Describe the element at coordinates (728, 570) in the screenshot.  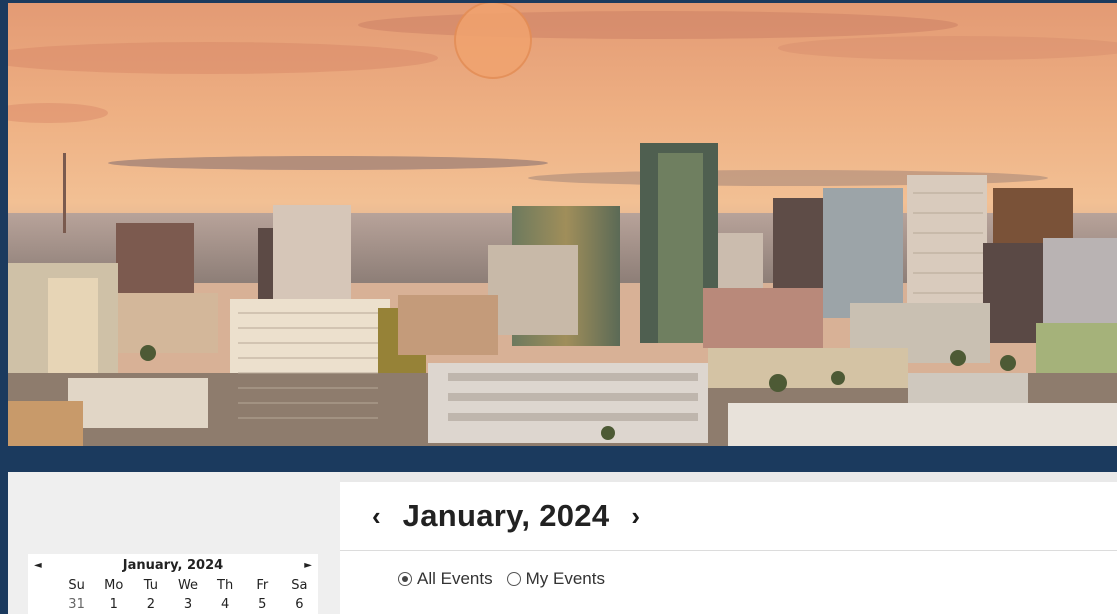
I see `event-filter: All Events My Events` at that location.